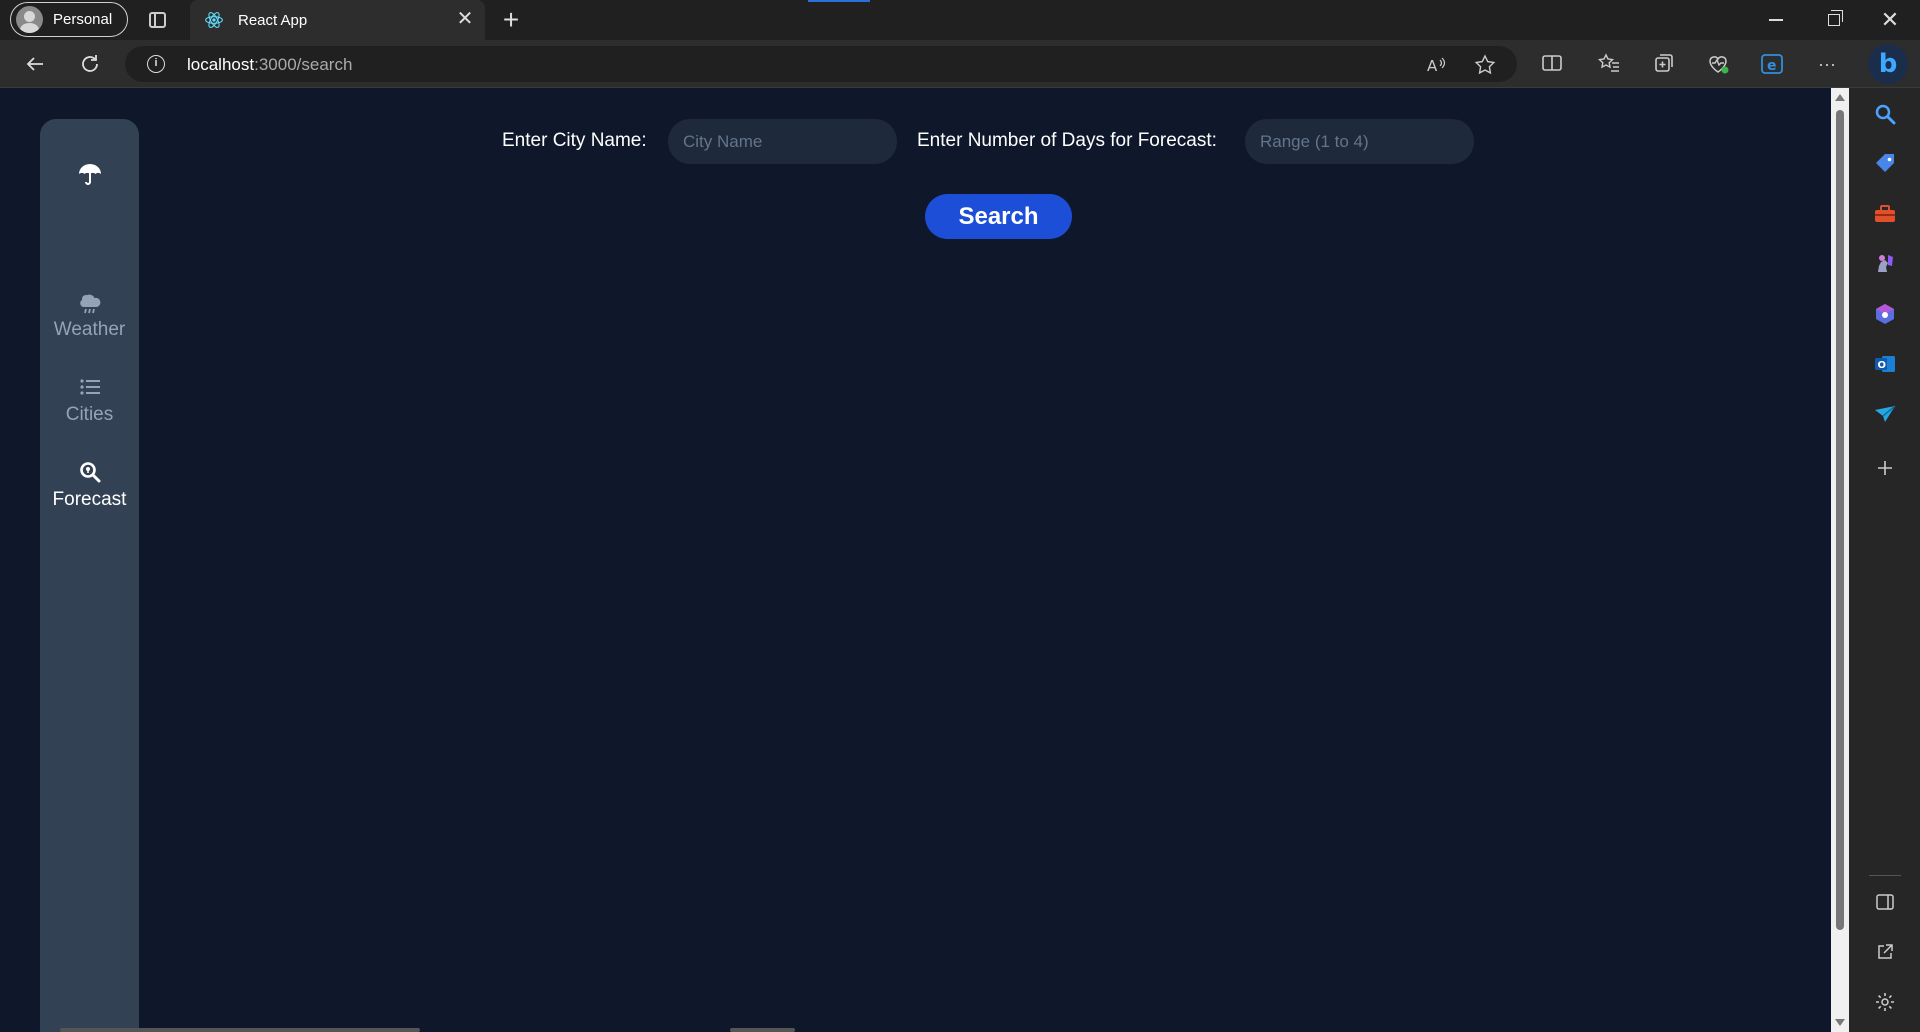 The height and width of the screenshot is (1032, 1920). What do you see at coordinates (1882, 365) in the screenshot?
I see `svg-text: O` at bounding box center [1882, 365].